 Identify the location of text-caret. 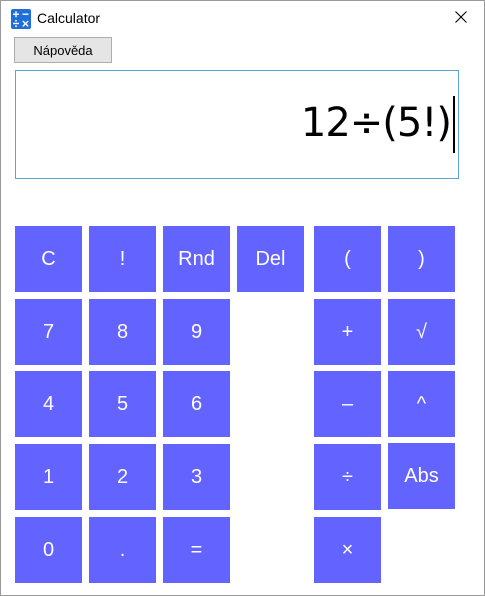
(454, 124).